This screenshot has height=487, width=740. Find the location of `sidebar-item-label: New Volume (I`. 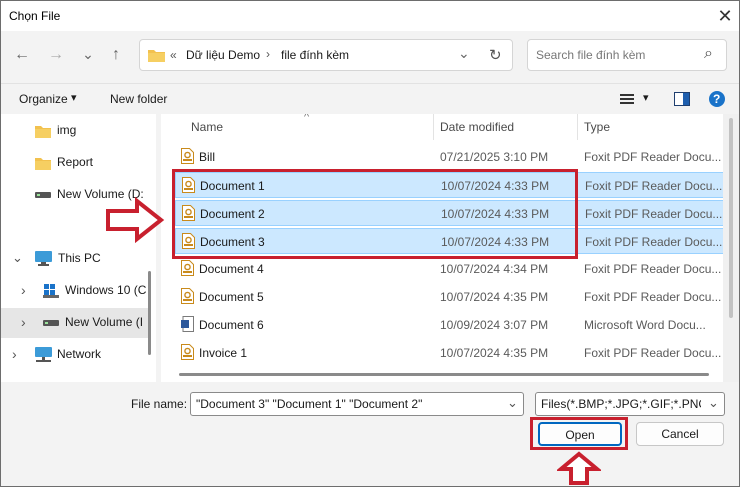

sidebar-item-label: New Volume (I is located at coordinates (104, 322).